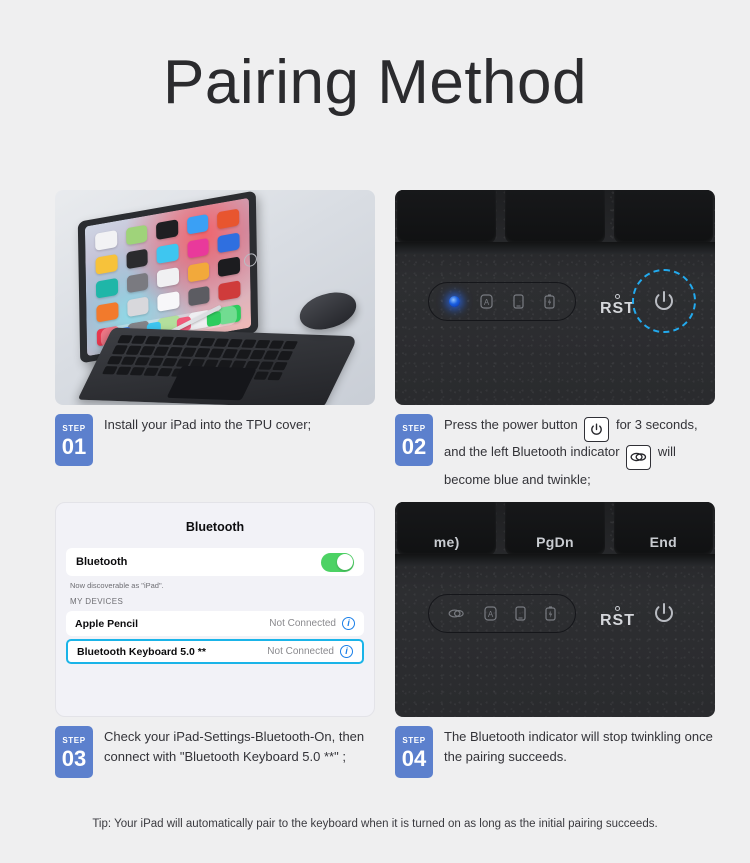 This screenshot has height=863, width=750. I want to click on step-badge-02: STEP 02, so click(414, 440).